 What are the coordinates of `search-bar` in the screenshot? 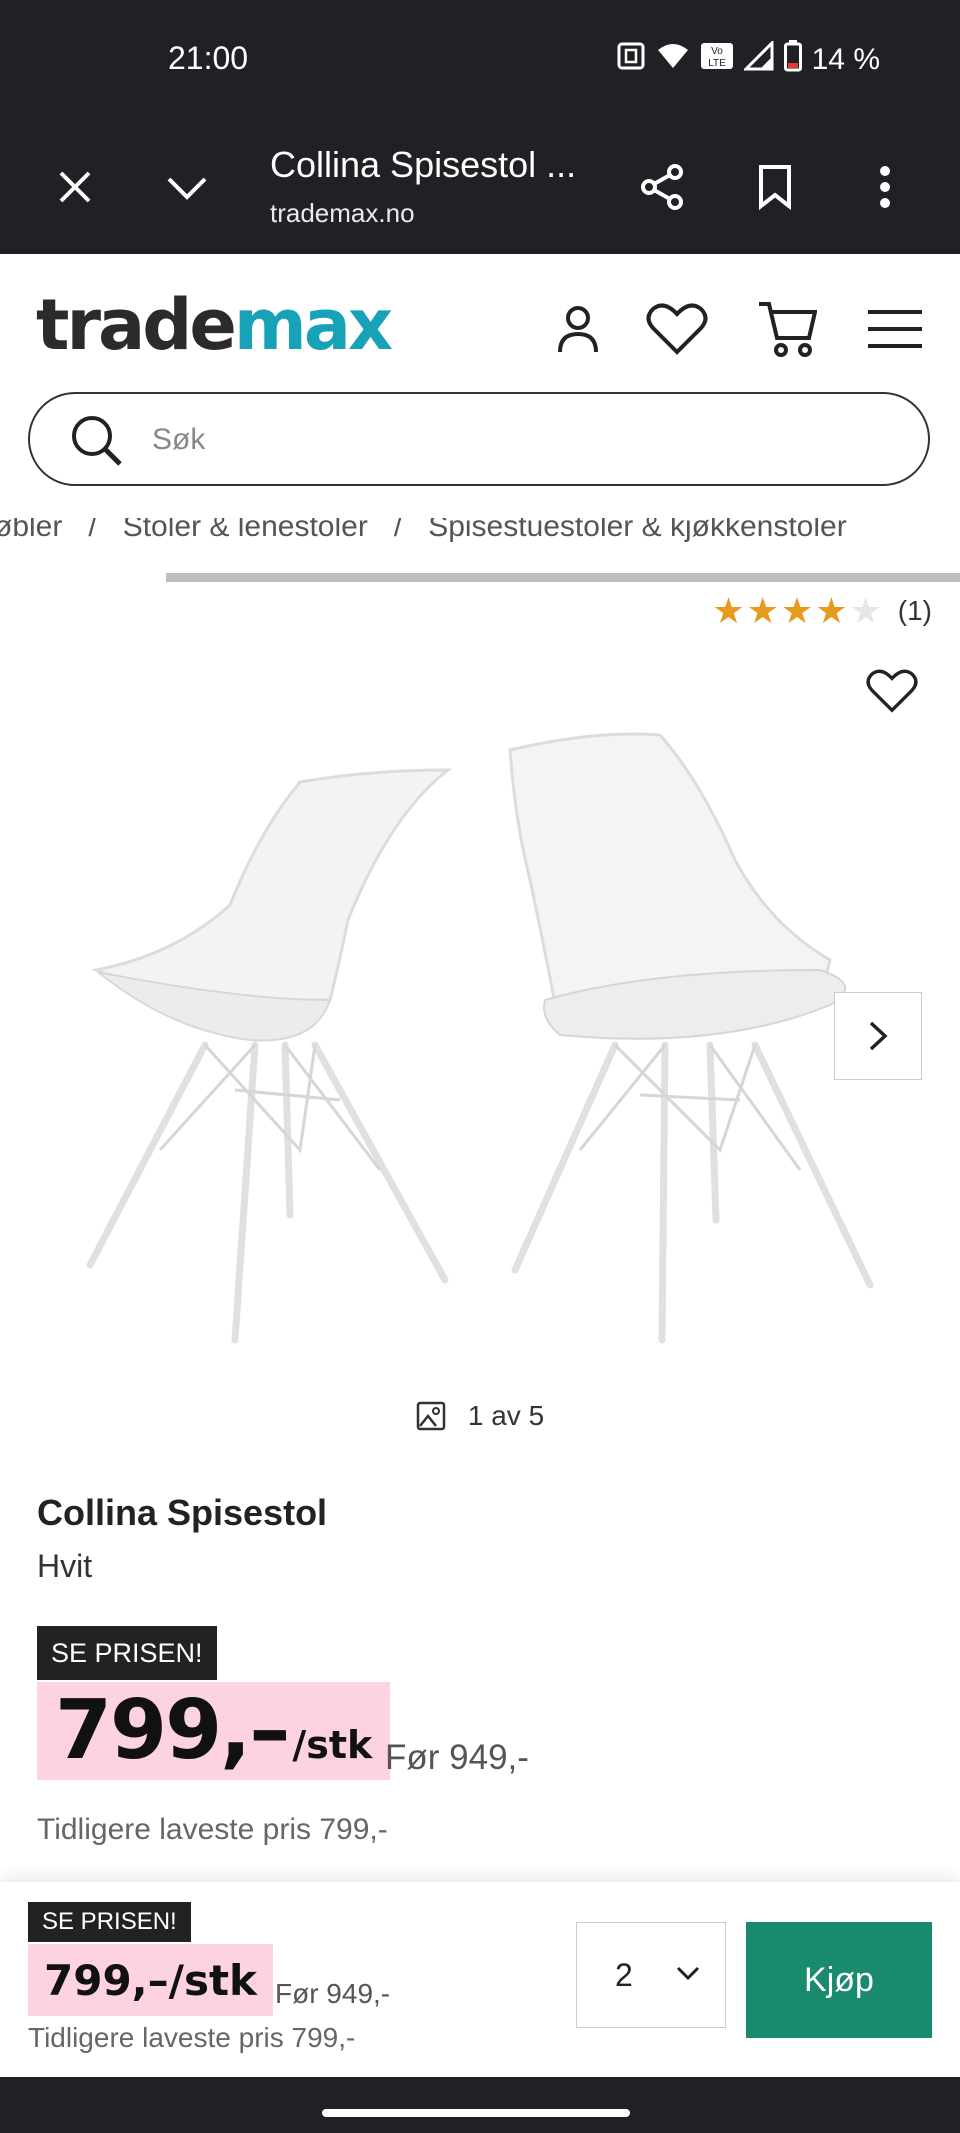 It's located at (479, 439).